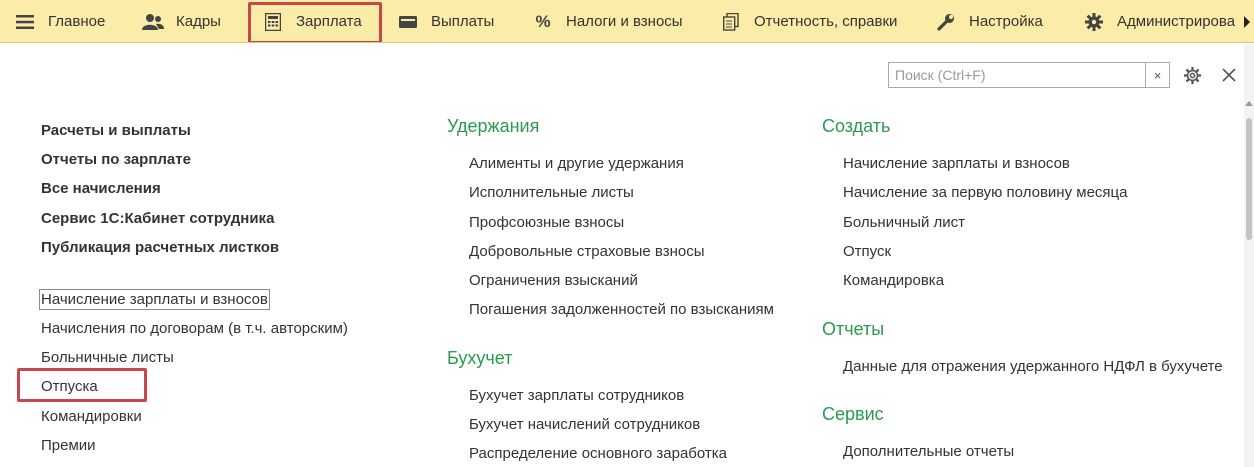 The image size is (1254, 467). Describe the element at coordinates (493, 126) in the screenshot. I see `heading-deductions: Удержания` at that location.